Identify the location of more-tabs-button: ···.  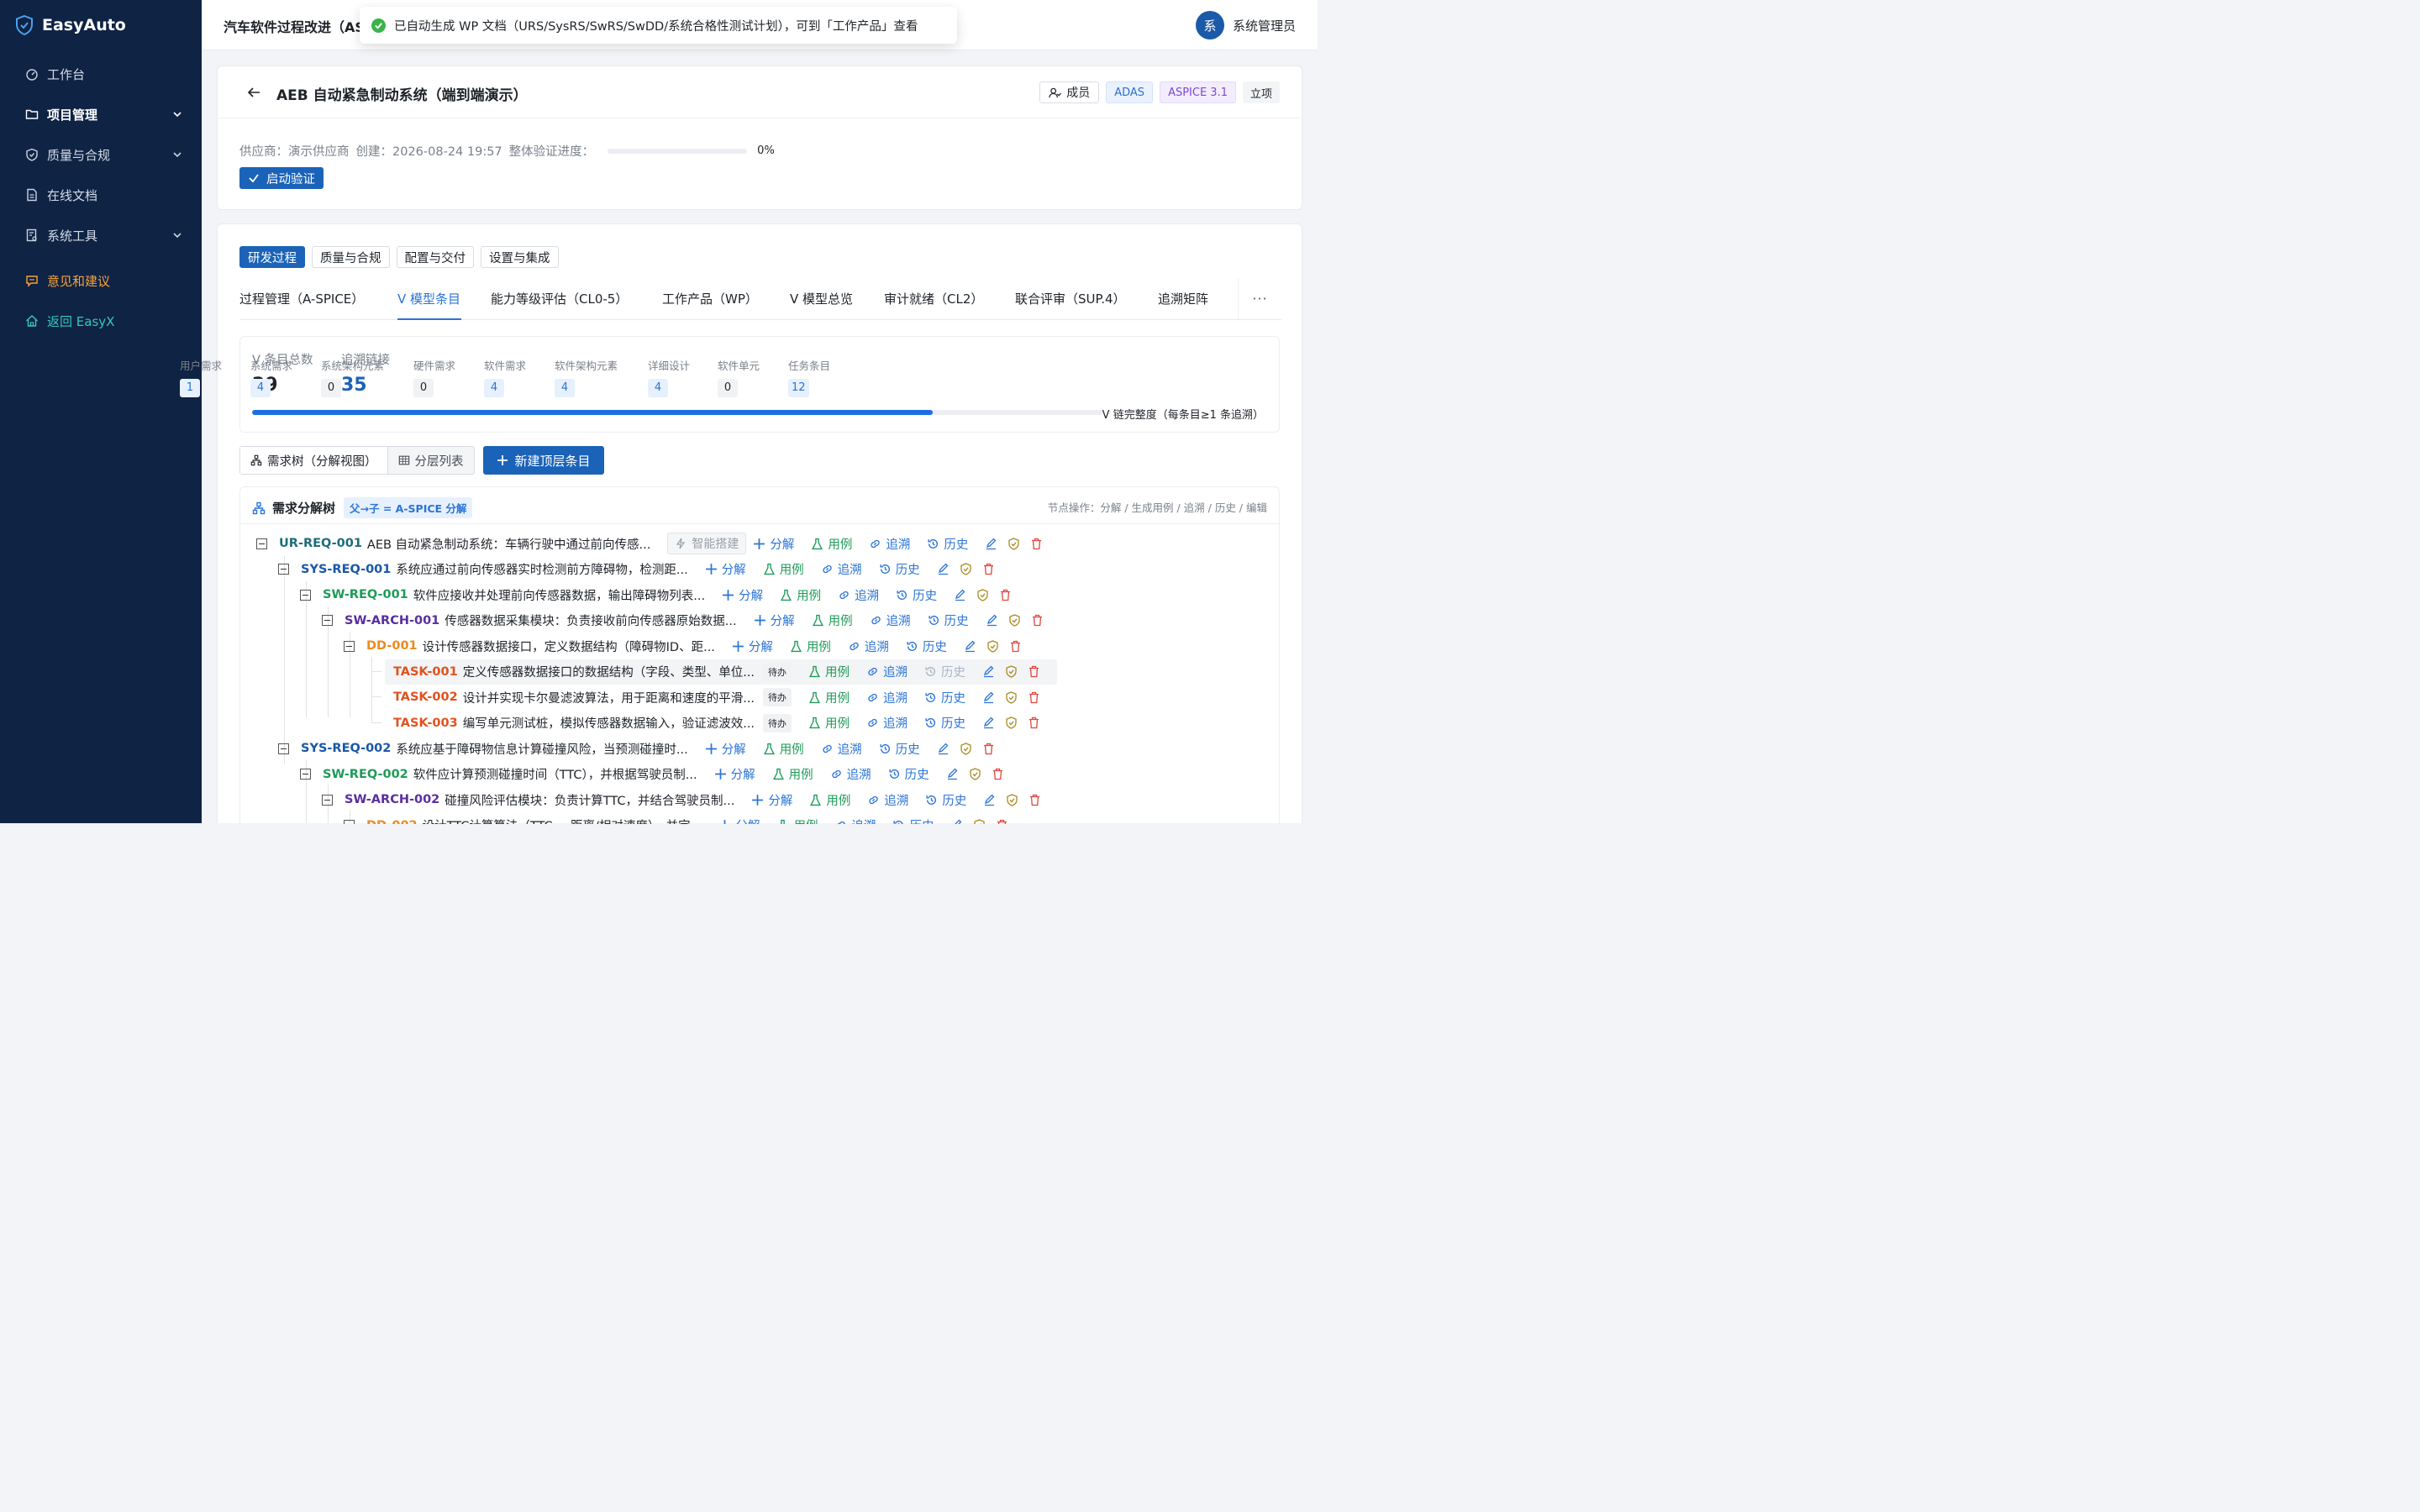
(1259, 298).